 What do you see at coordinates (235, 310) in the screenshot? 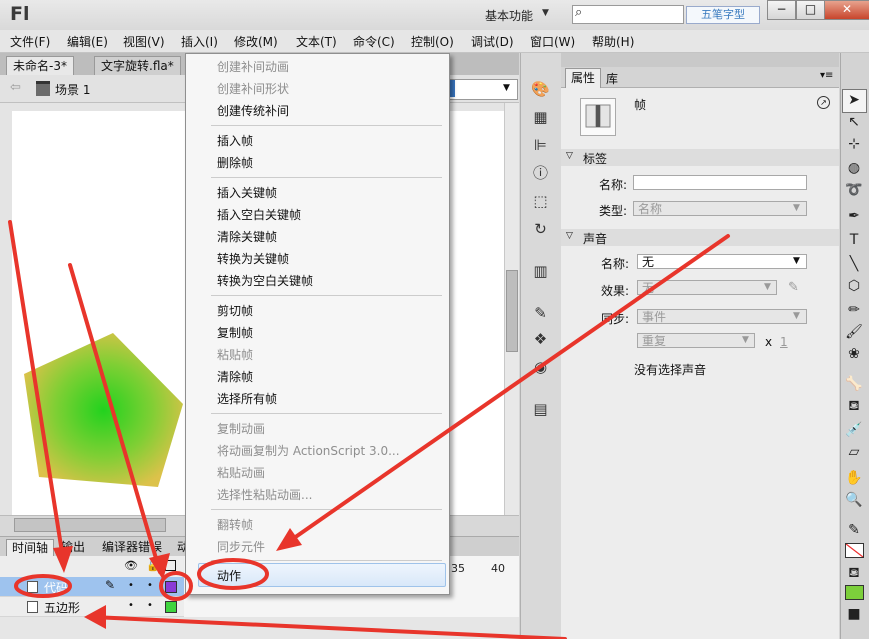
I see `menu-item-cut-frames: 剪切帧` at bounding box center [235, 310].